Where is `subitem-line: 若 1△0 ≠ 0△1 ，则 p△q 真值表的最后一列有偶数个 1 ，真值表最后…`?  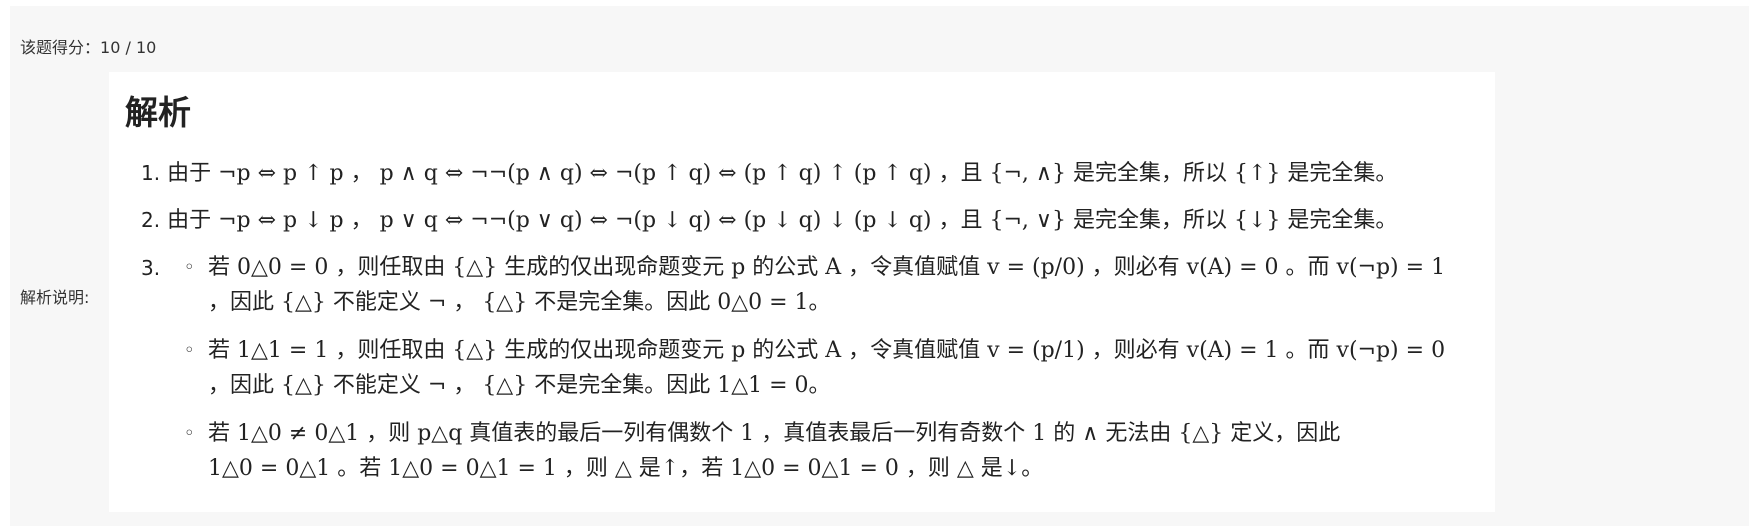
subitem-line: 若 1△0 ≠ 0△1 ，则 p△q 真值表的最后一列有偶数个 1 ，真值表最后… is located at coordinates (774, 433).